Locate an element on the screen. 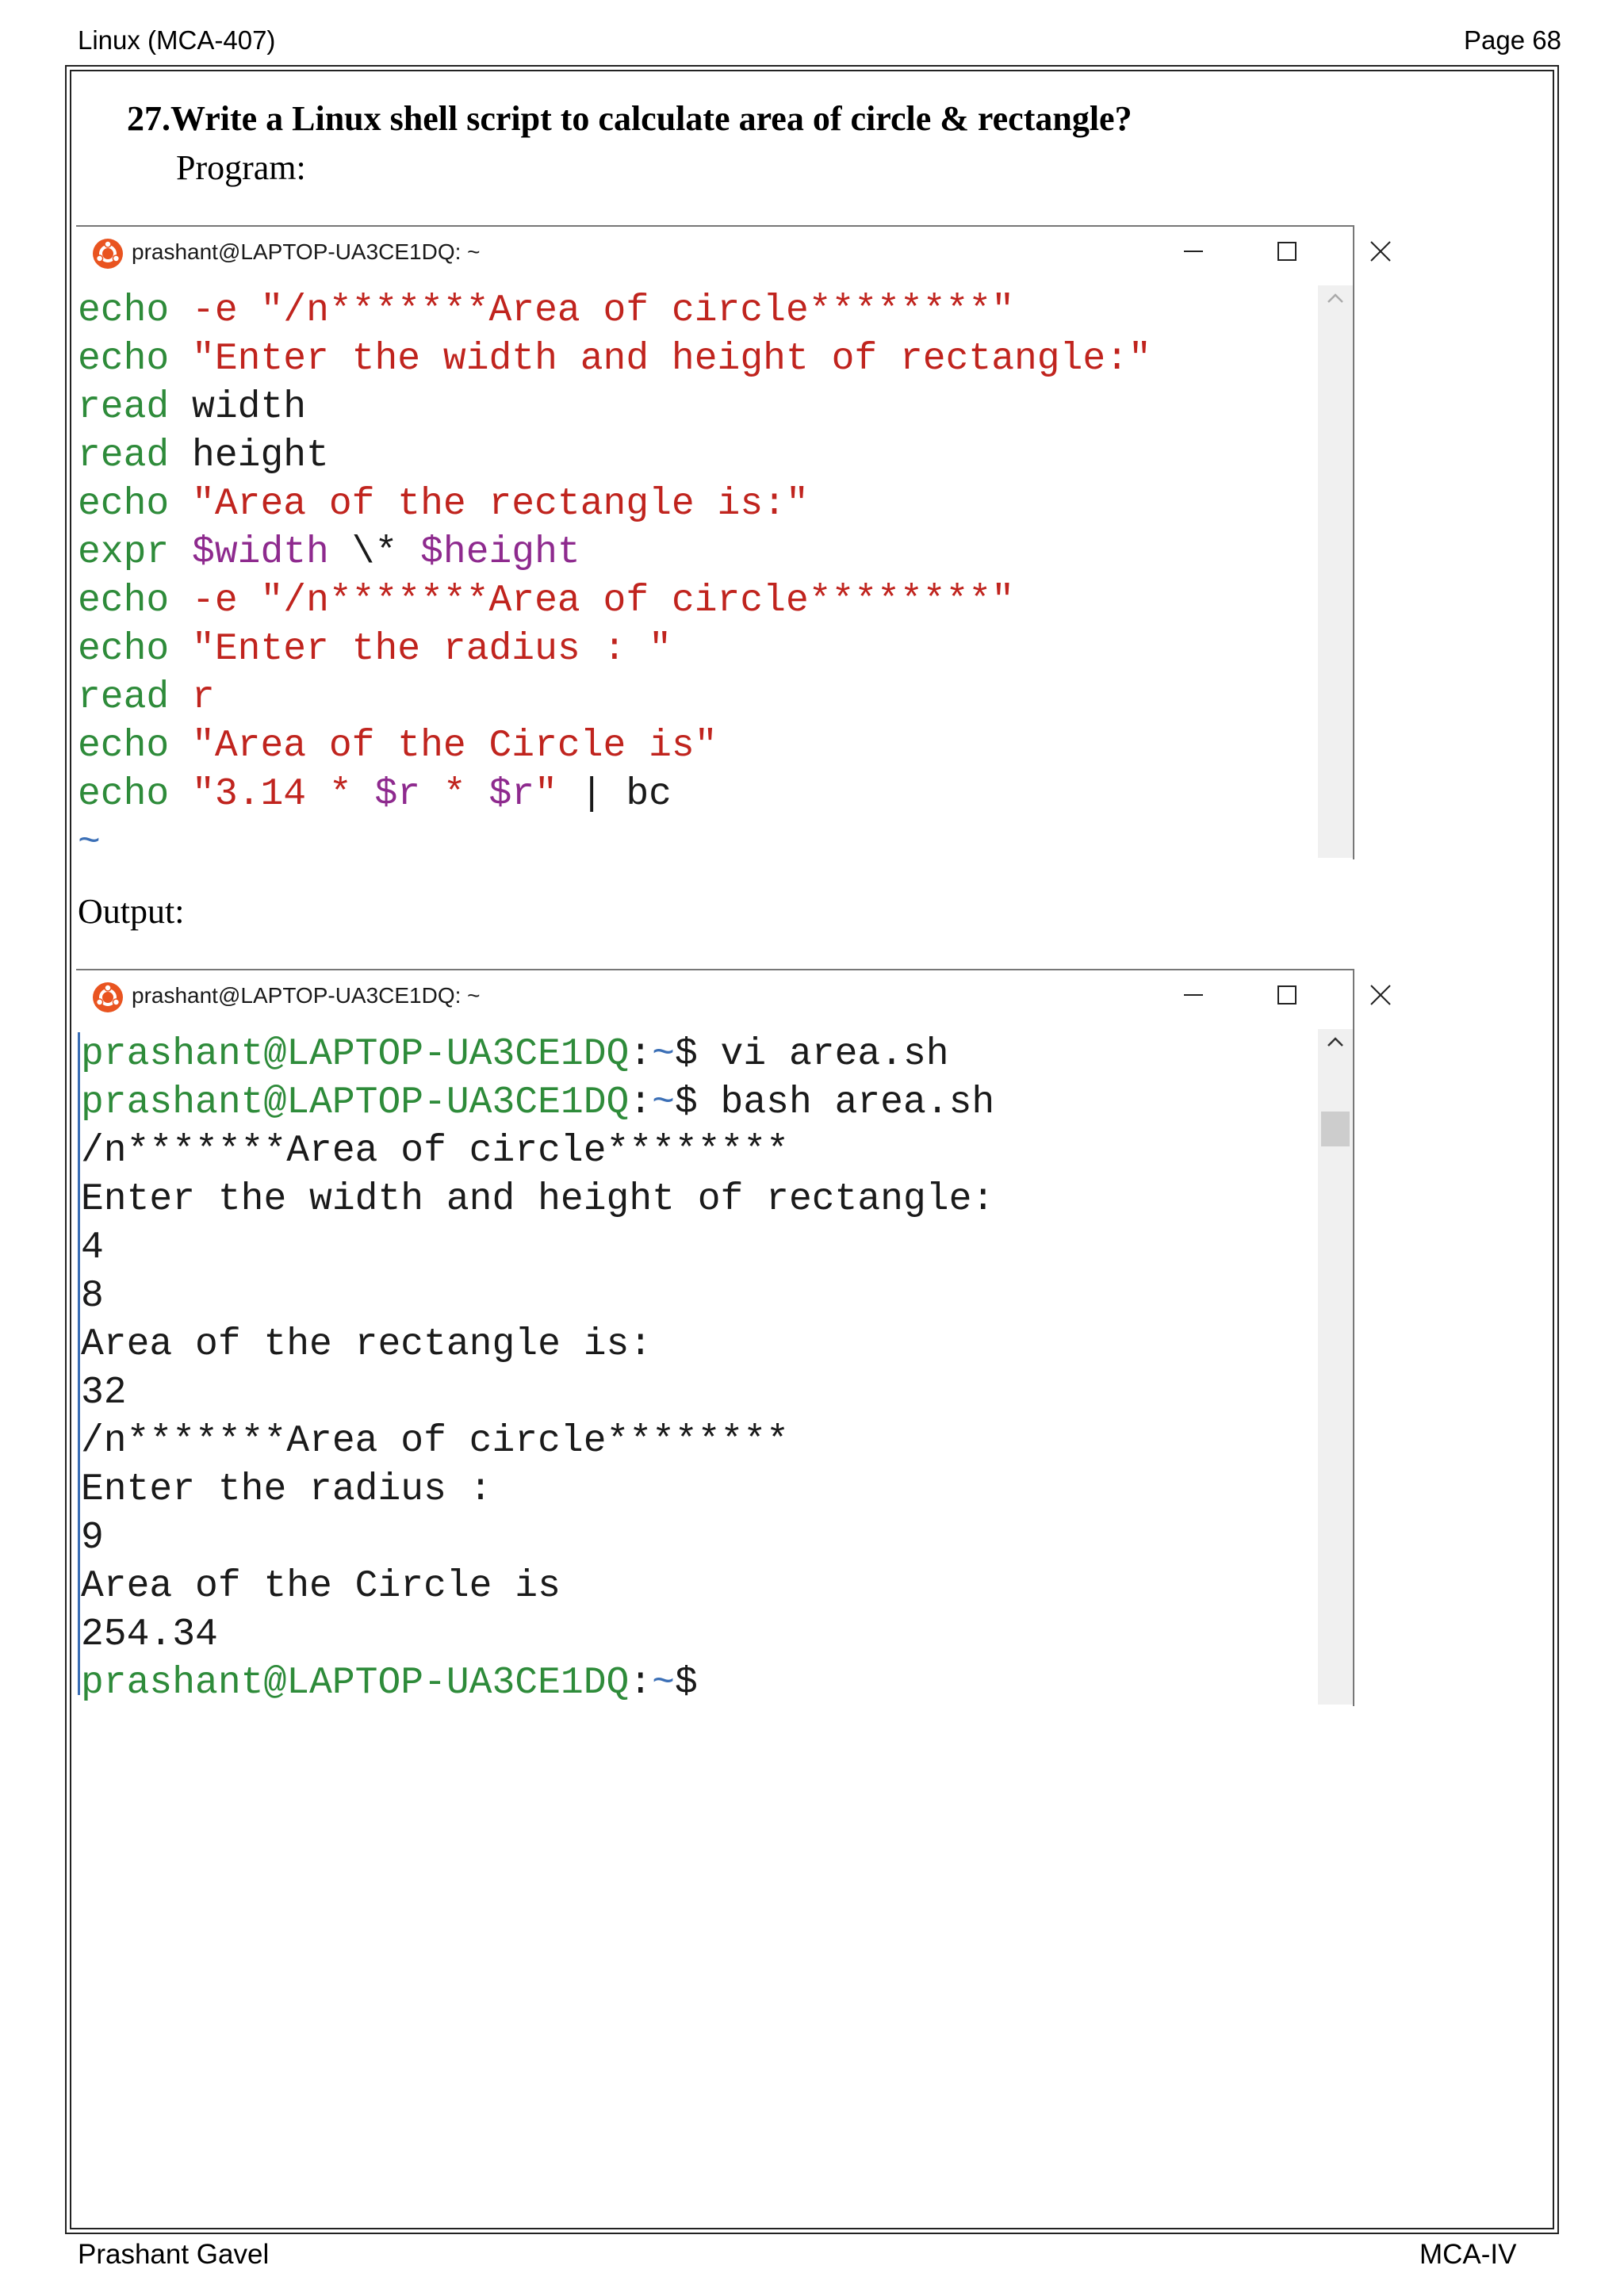 The image size is (1624, 2296). code-token: r is located at coordinates (203, 698).